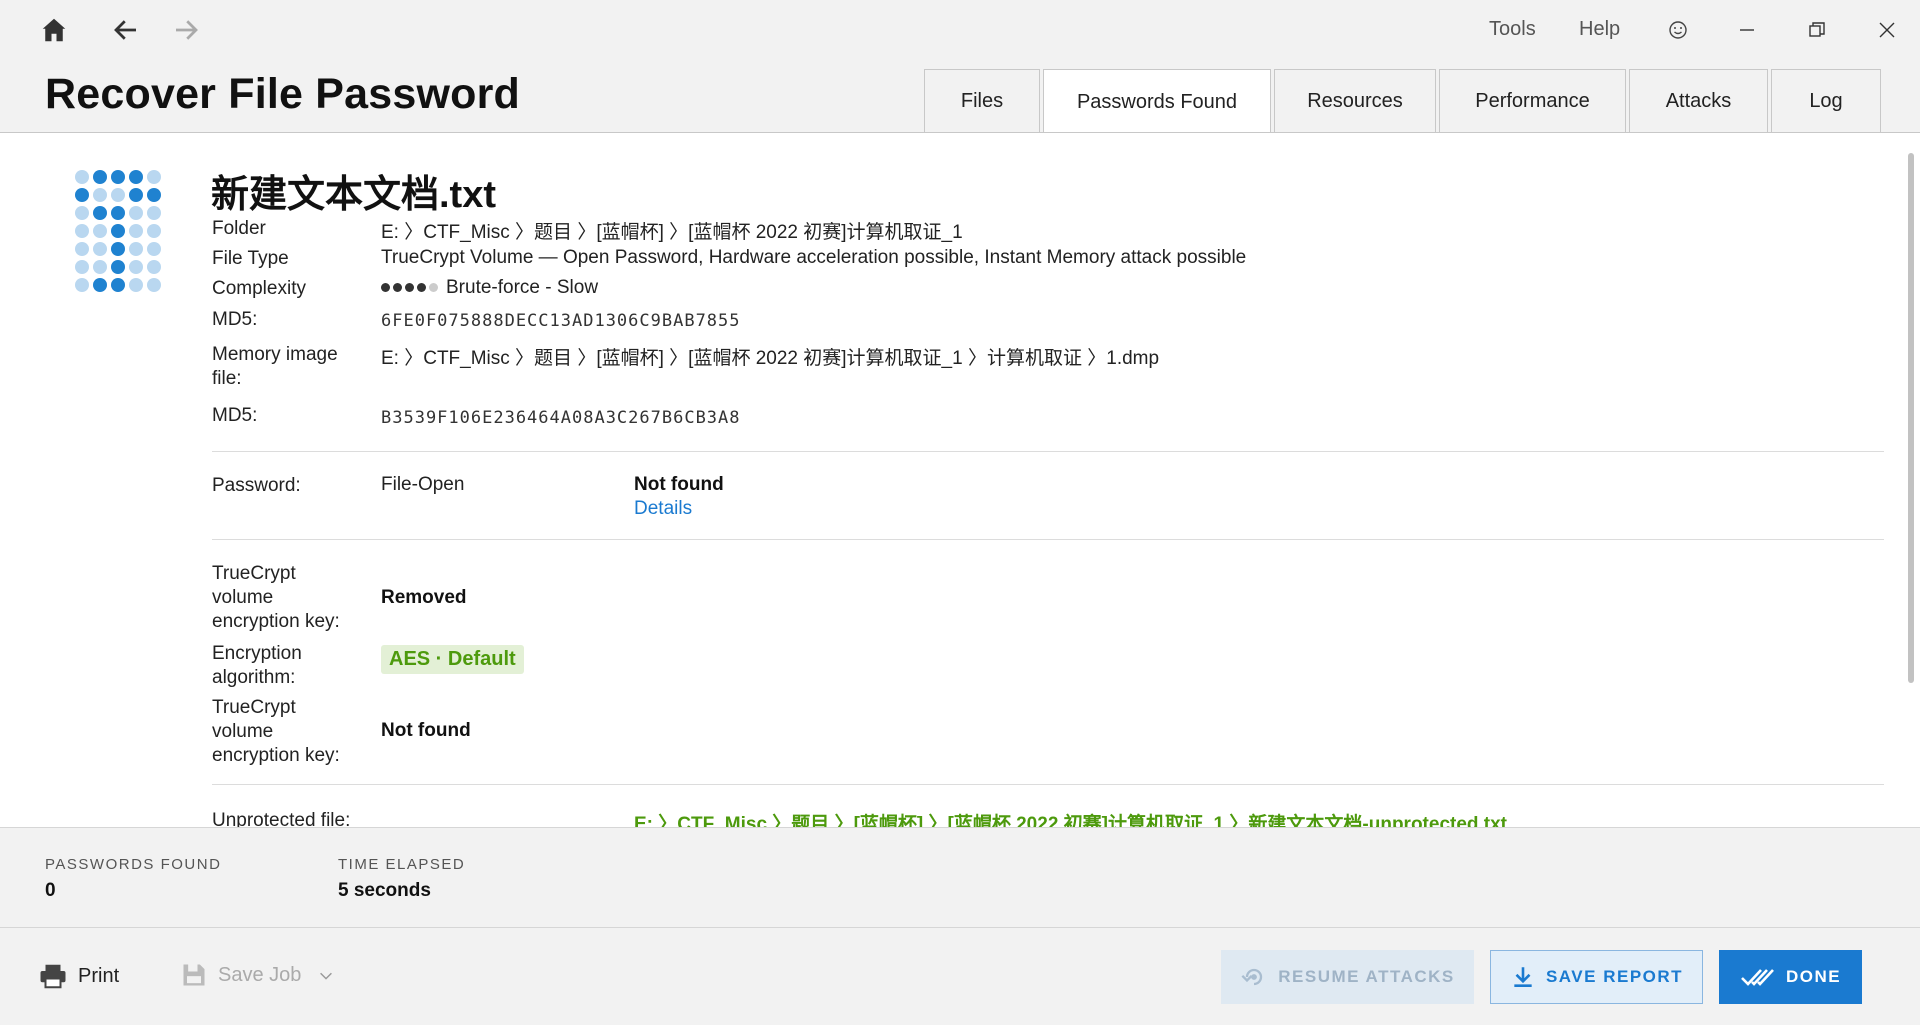  Describe the element at coordinates (194, 975) in the screenshot. I see `save-disk-icon` at that location.